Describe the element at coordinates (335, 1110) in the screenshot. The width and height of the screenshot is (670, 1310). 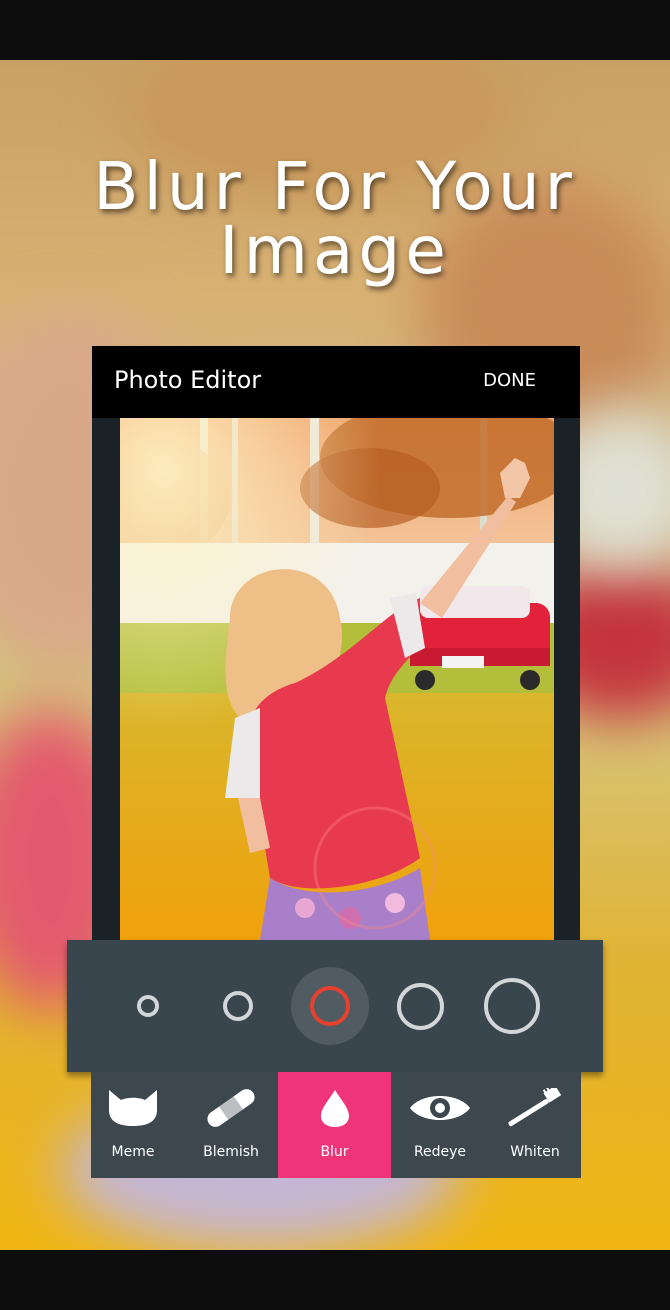
I see `drop-icon` at that location.